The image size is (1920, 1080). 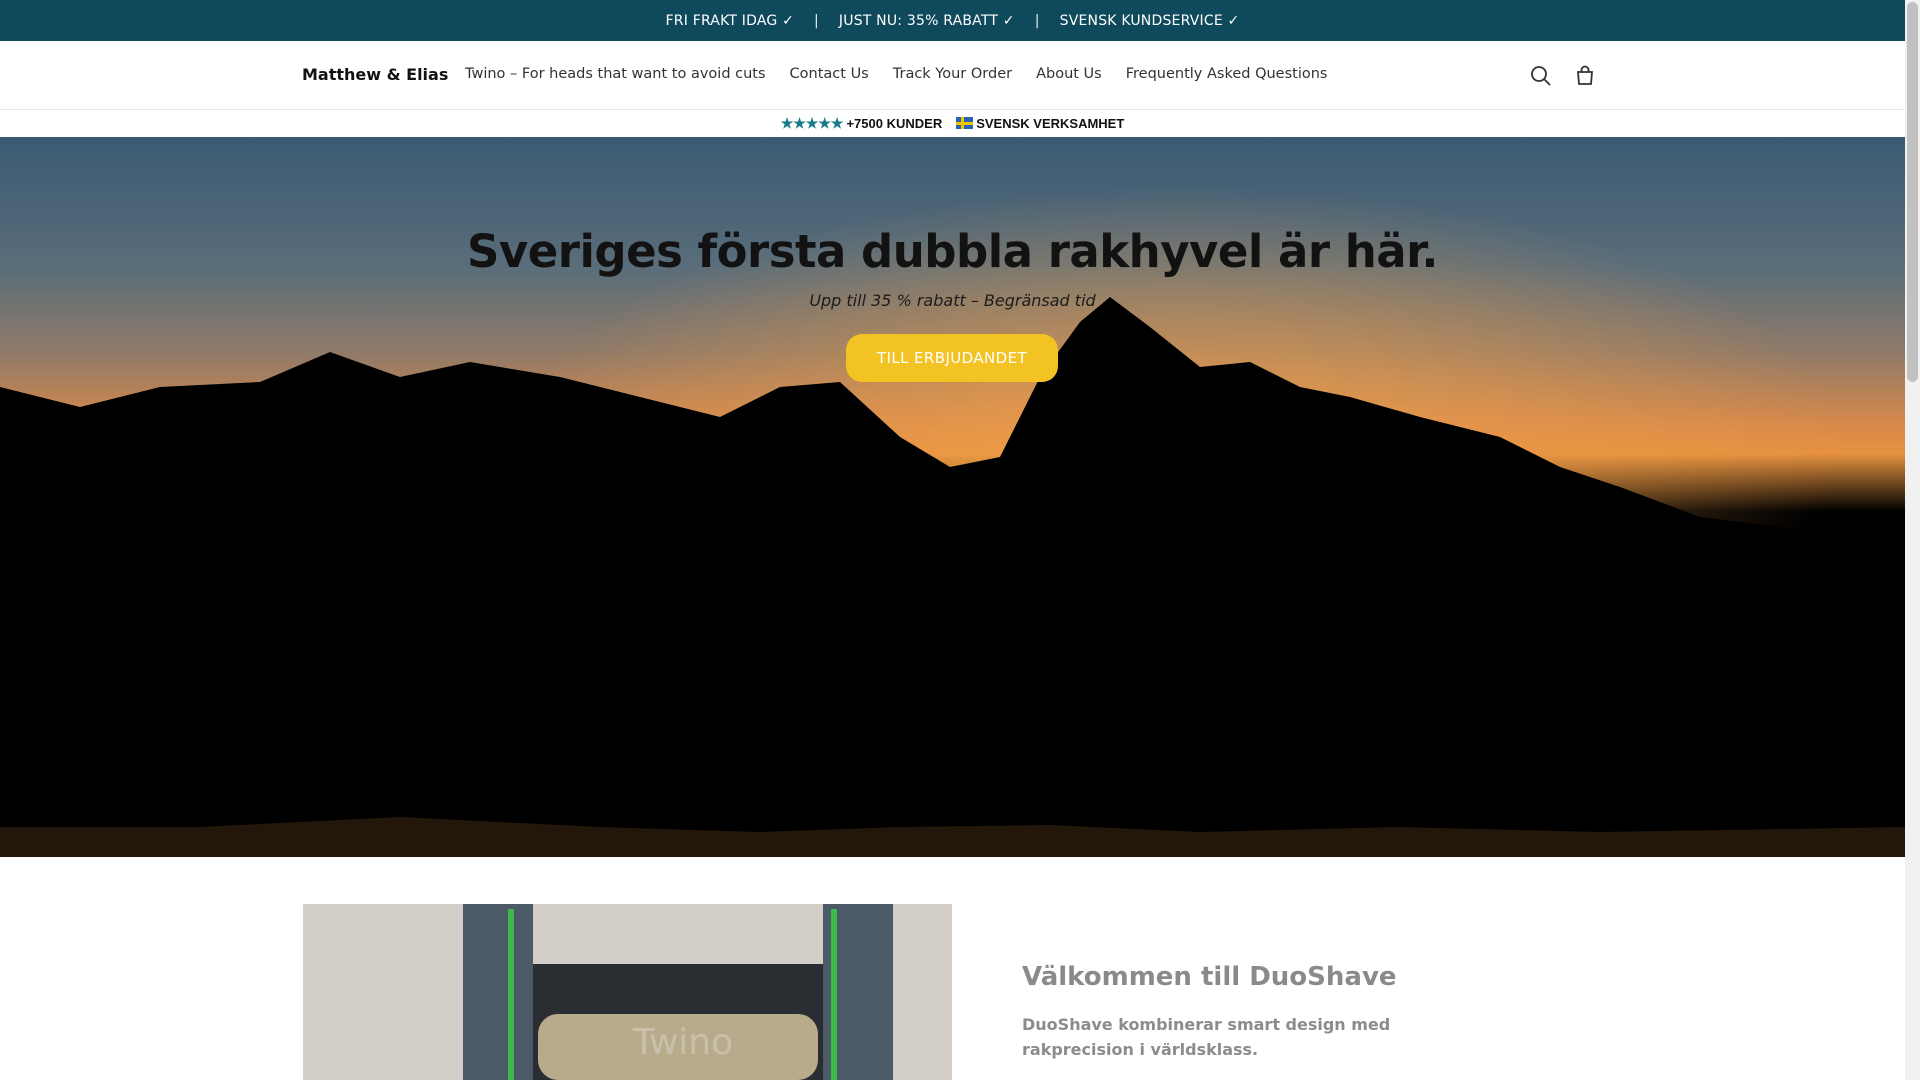 I want to click on page-scrollbar, so click(x=1912, y=540).